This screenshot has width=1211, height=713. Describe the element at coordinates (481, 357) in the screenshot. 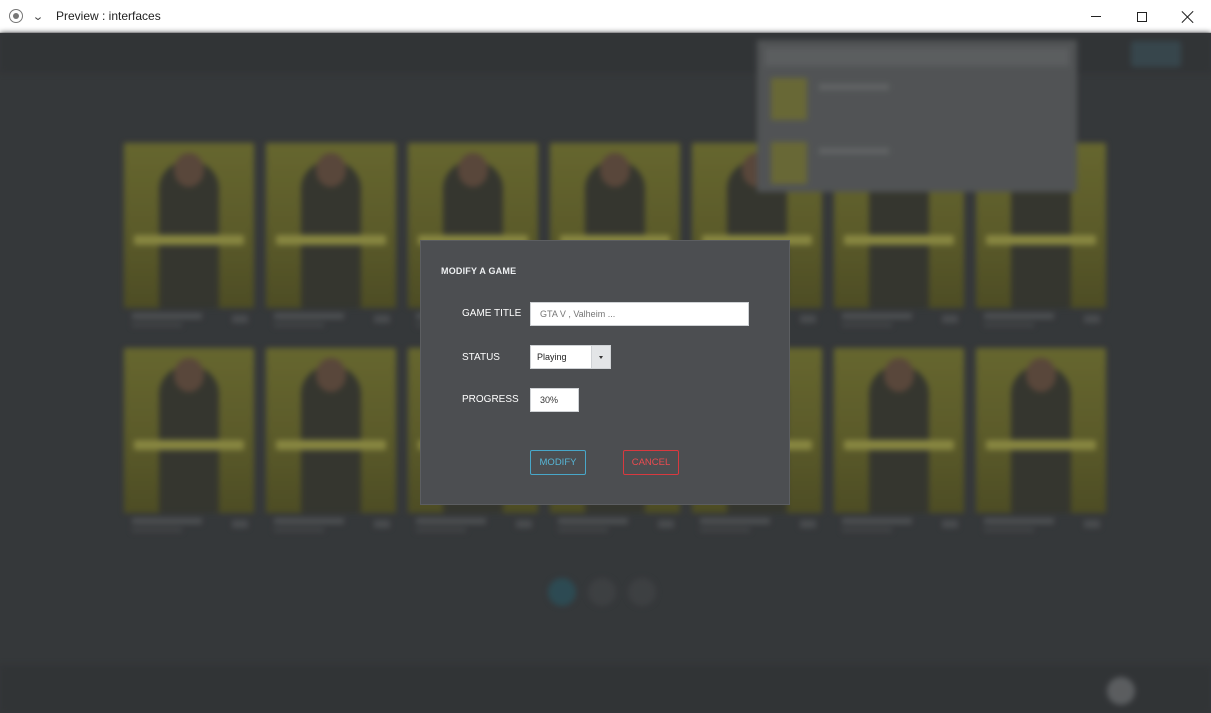

I see `status-label: STATUS` at that location.